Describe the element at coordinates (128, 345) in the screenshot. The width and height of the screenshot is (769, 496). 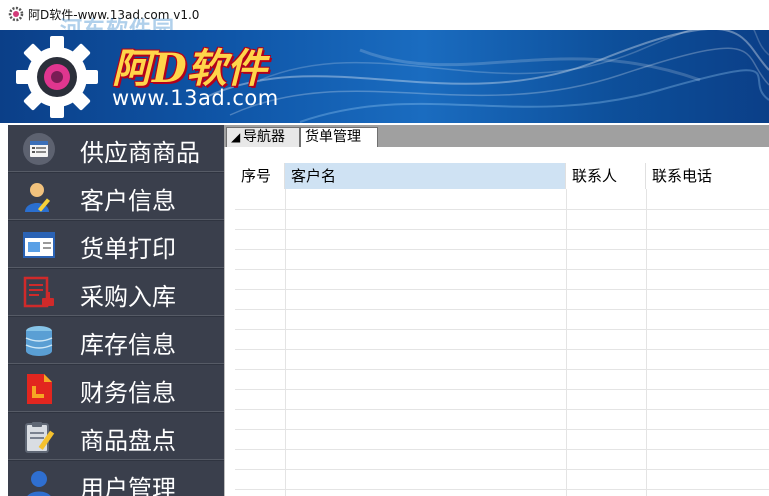
I see `sidebar-item-label: 库存信息` at that location.